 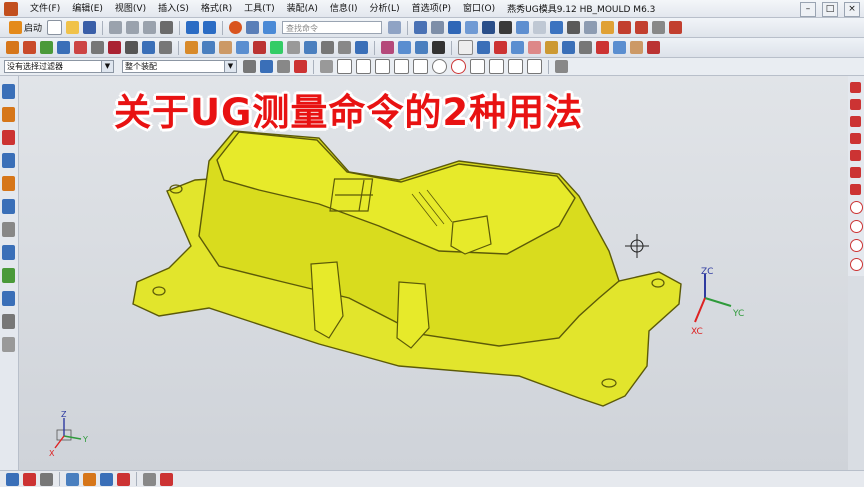 What do you see at coordinates (500, 47) in the screenshot?
I see `cylinder-icon` at bounding box center [500, 47].